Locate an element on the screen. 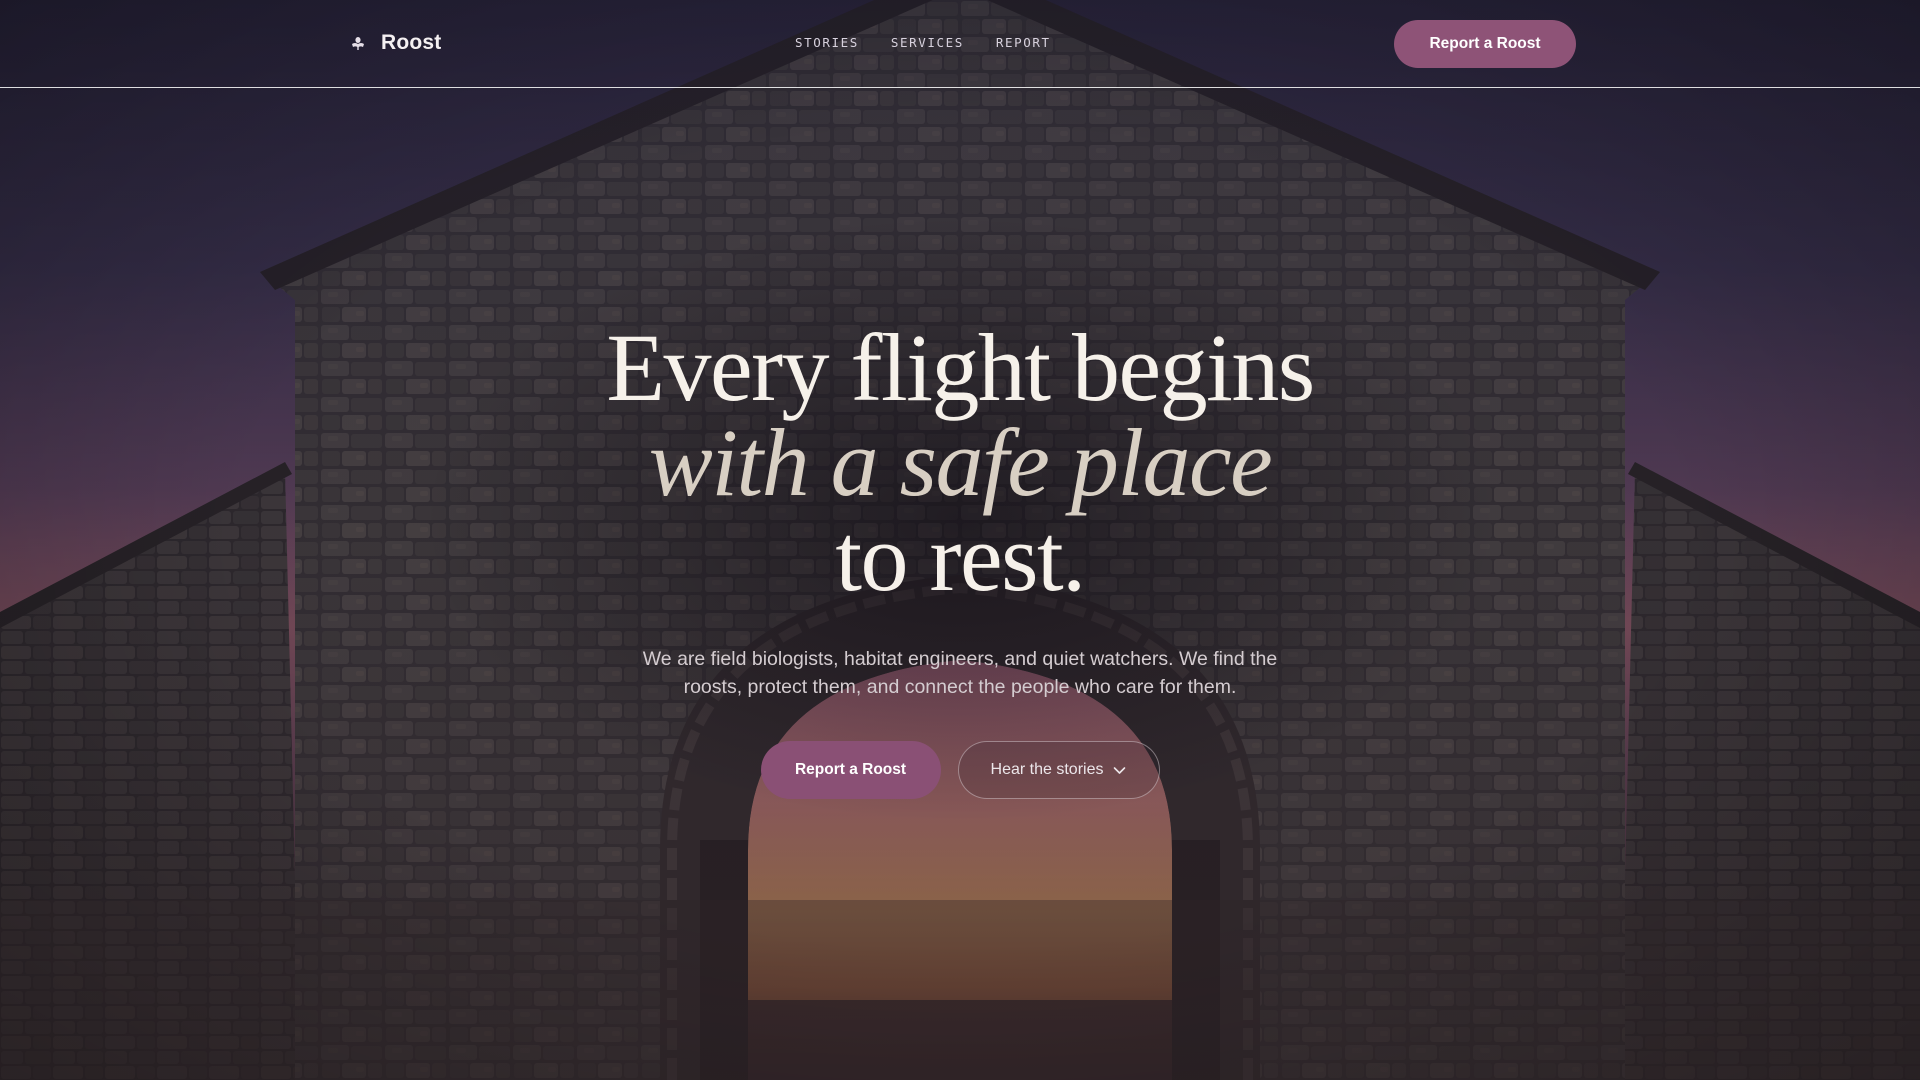  brand-name: Roost is located at coordinates (411, 42).